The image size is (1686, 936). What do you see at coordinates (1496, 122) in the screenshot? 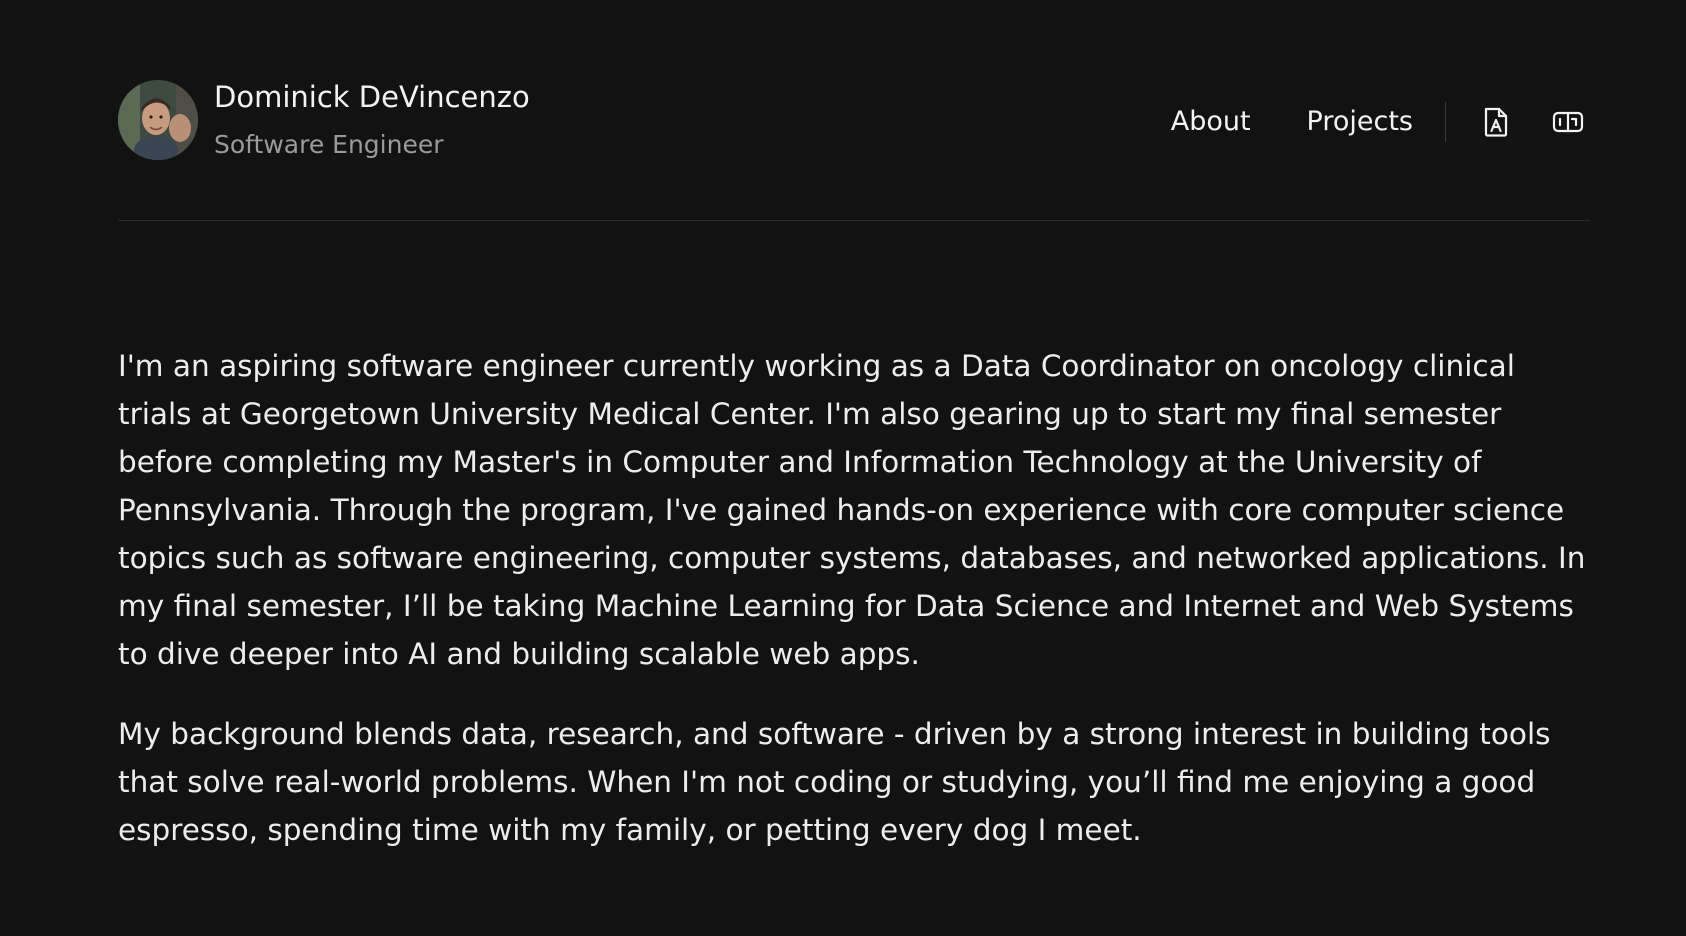
I see `resume-file-icon` at bounding box center [1496, 122].